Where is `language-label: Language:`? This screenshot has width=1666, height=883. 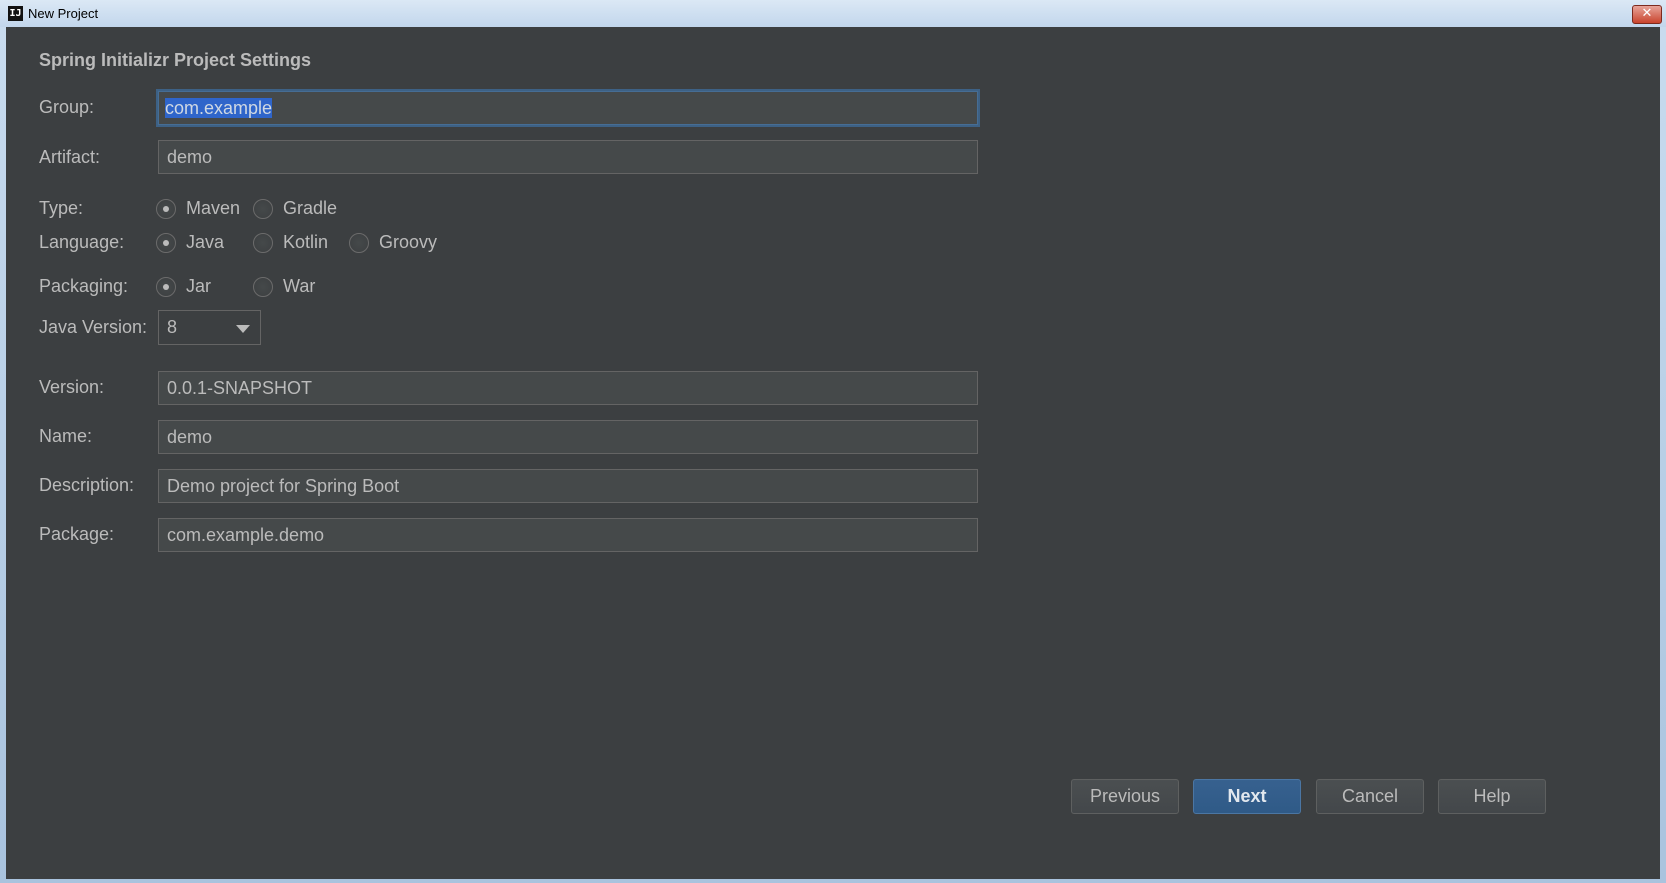
language-label: Language: is located at coordinates (82, 242).